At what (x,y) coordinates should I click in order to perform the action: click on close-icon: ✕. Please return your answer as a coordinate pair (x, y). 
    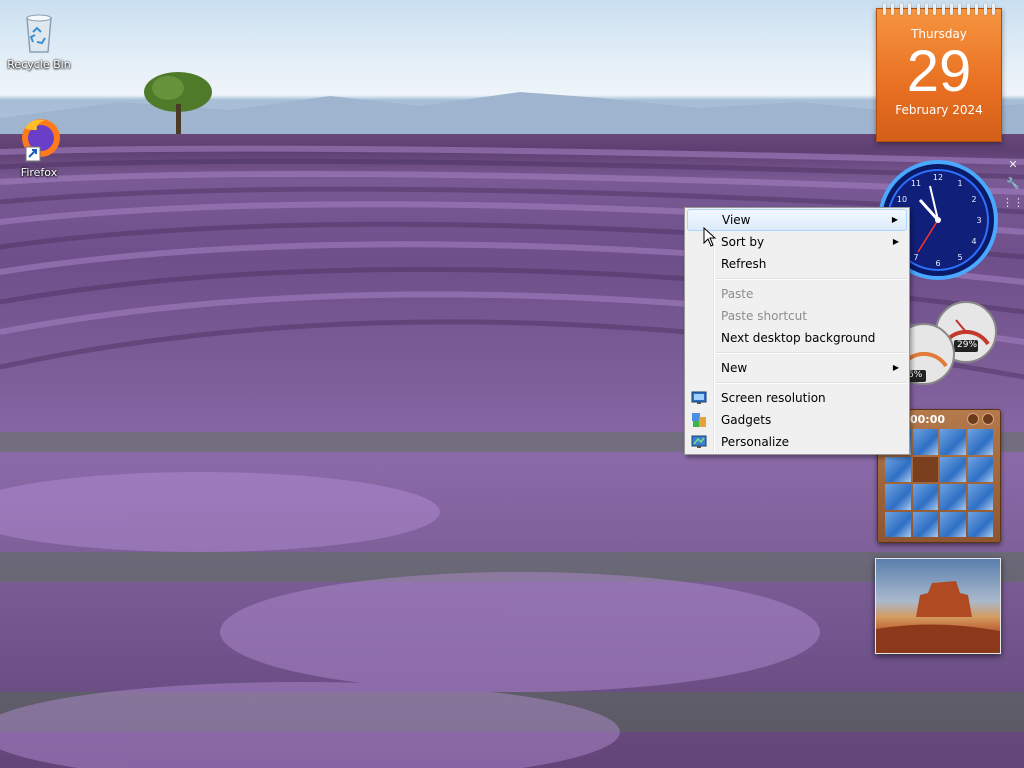
    Looking at the image, I should click on (1012, 164).